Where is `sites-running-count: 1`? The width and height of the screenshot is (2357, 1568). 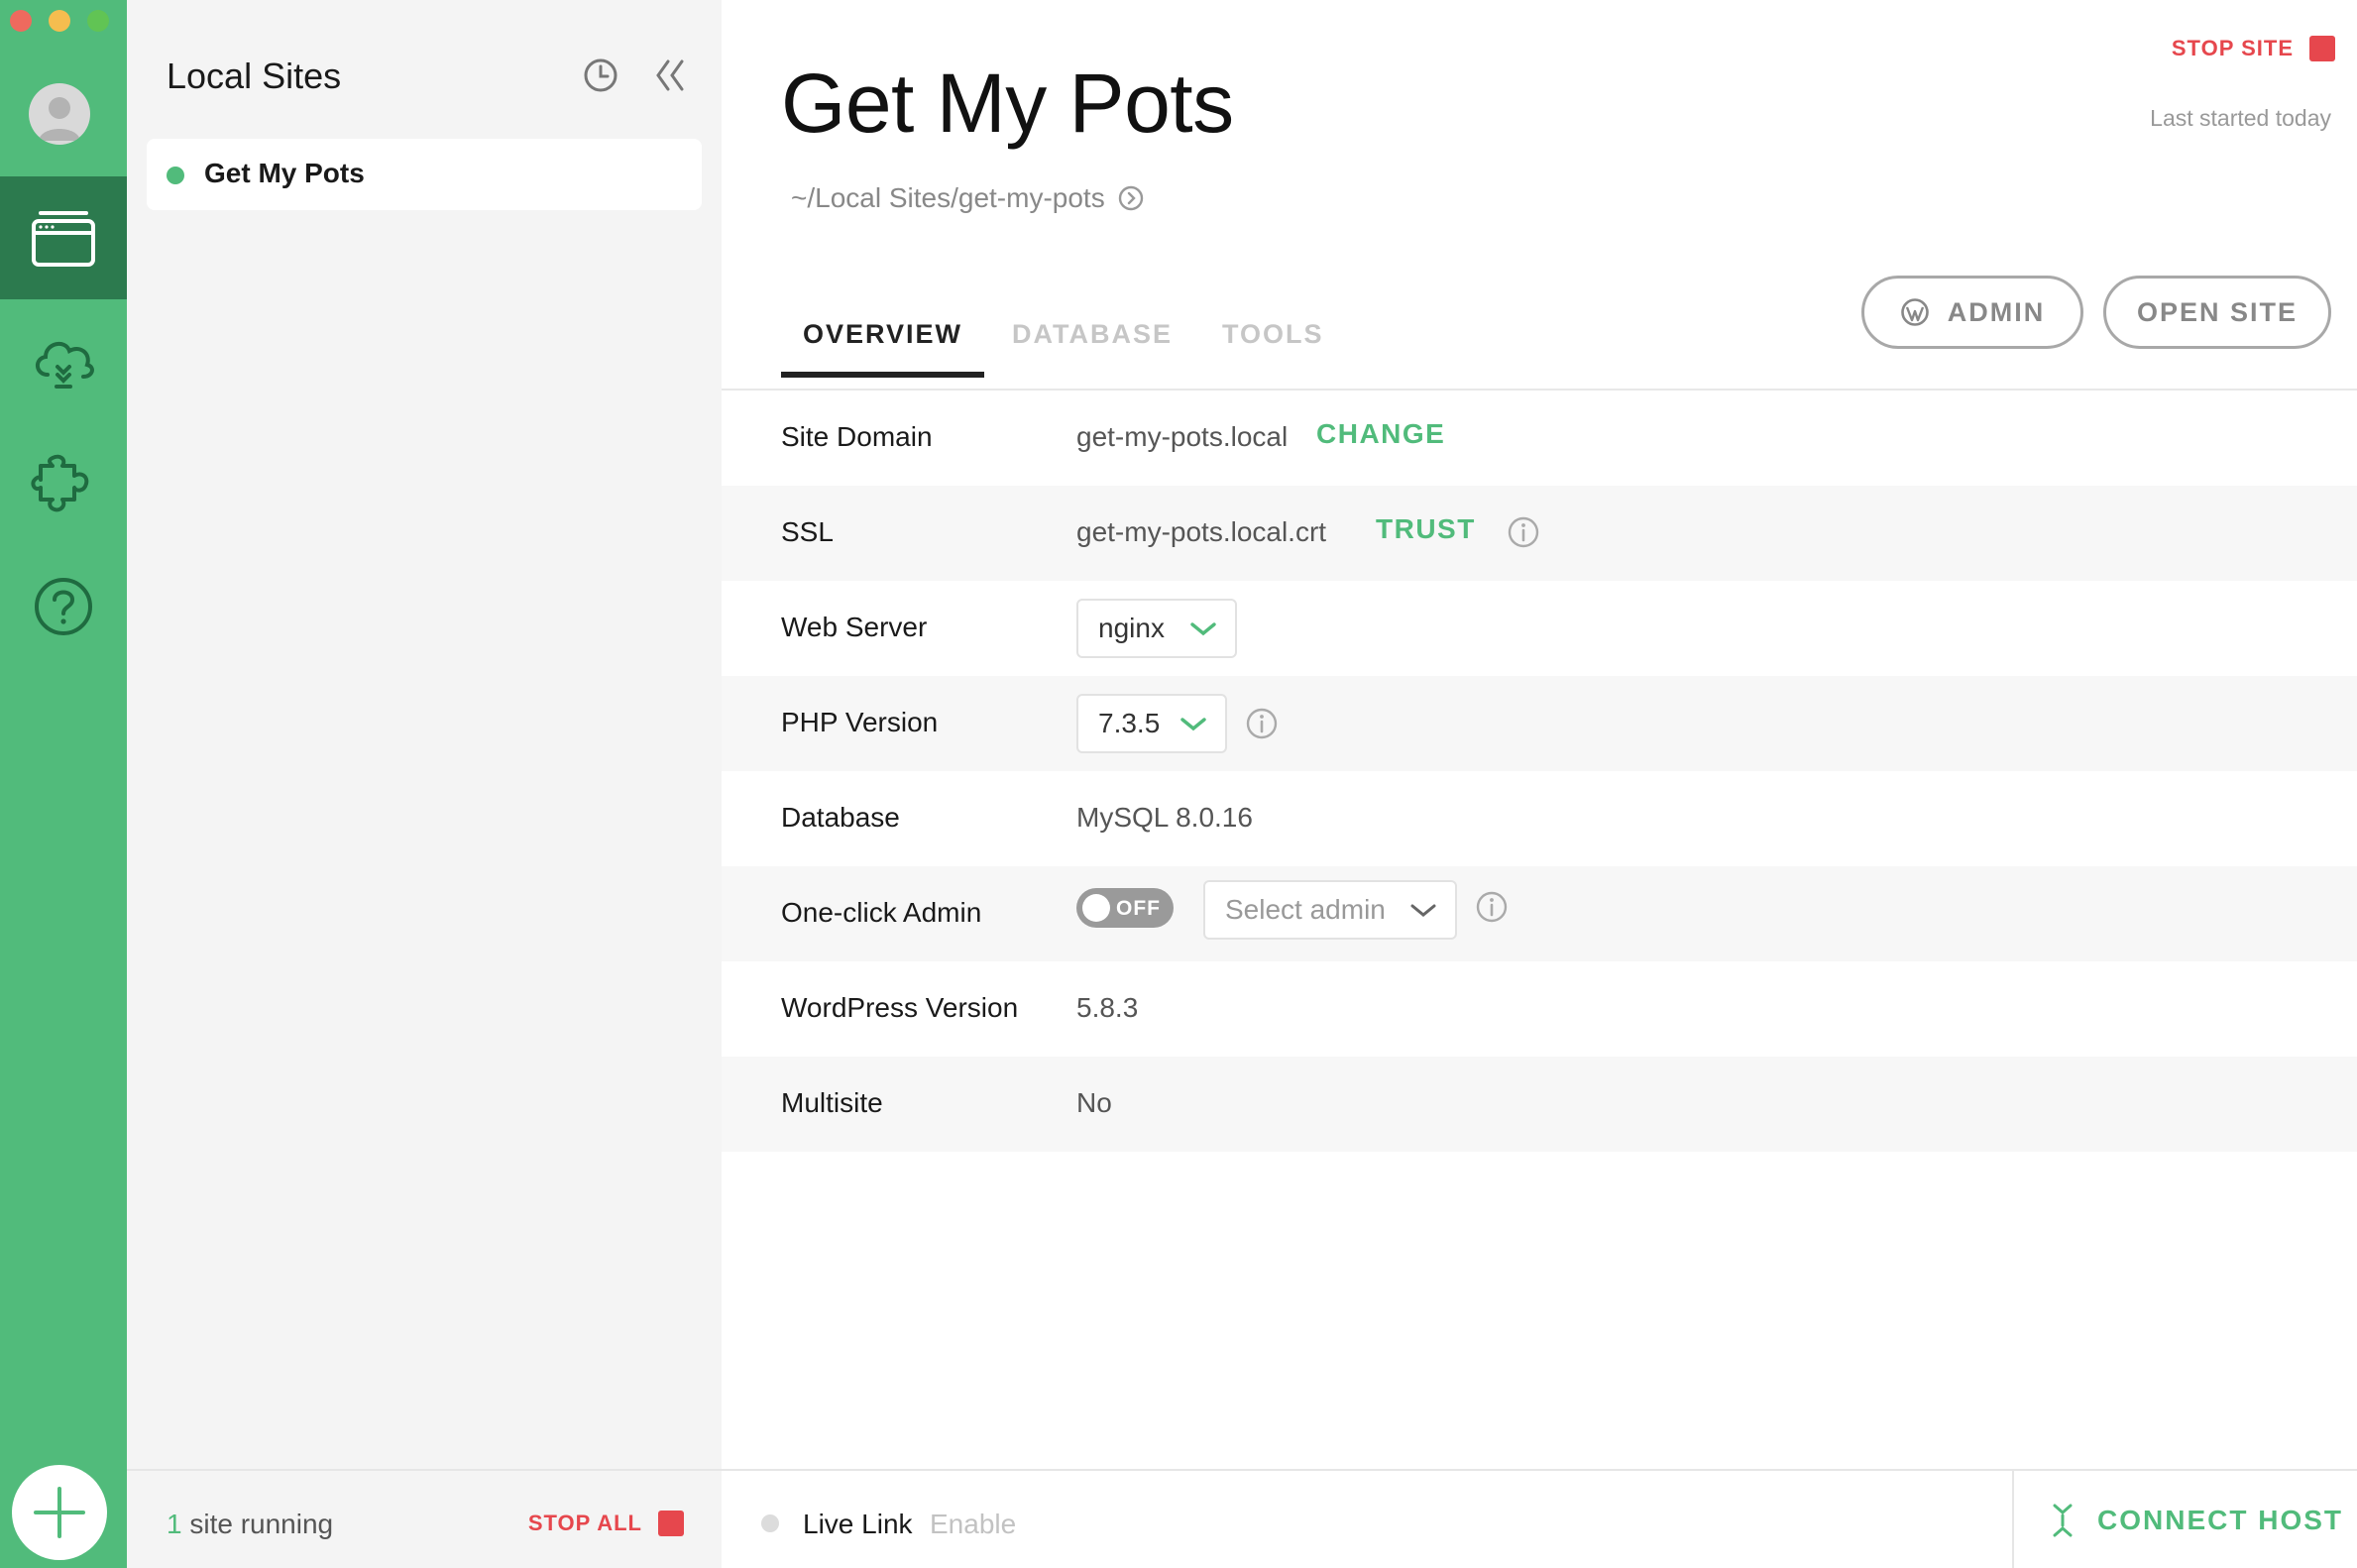 sites-running-count: 1 is located at coordinates (174, 1524).